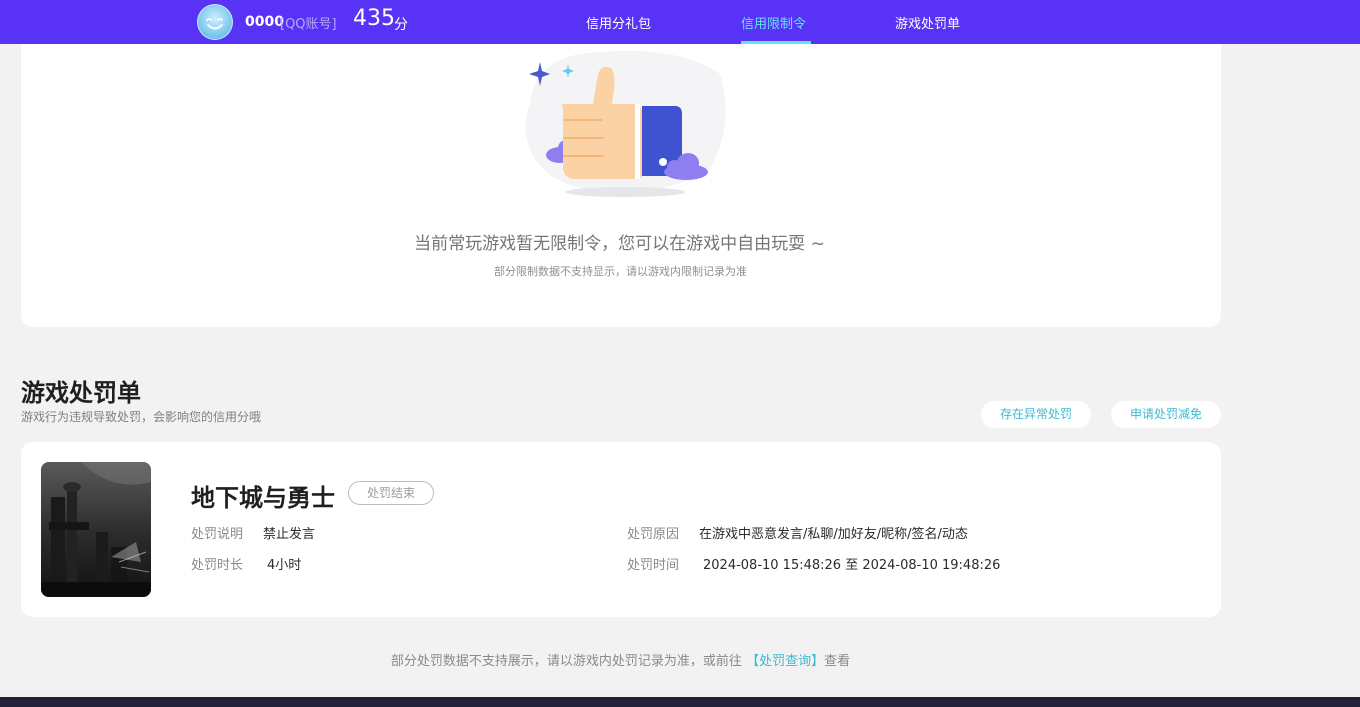 The height and width of the screenshot is (707, 1360). Describe the element at coordinates (785, 661) in the screenshot. I see `penalty-query-link: 【处罚查询】` at that location.